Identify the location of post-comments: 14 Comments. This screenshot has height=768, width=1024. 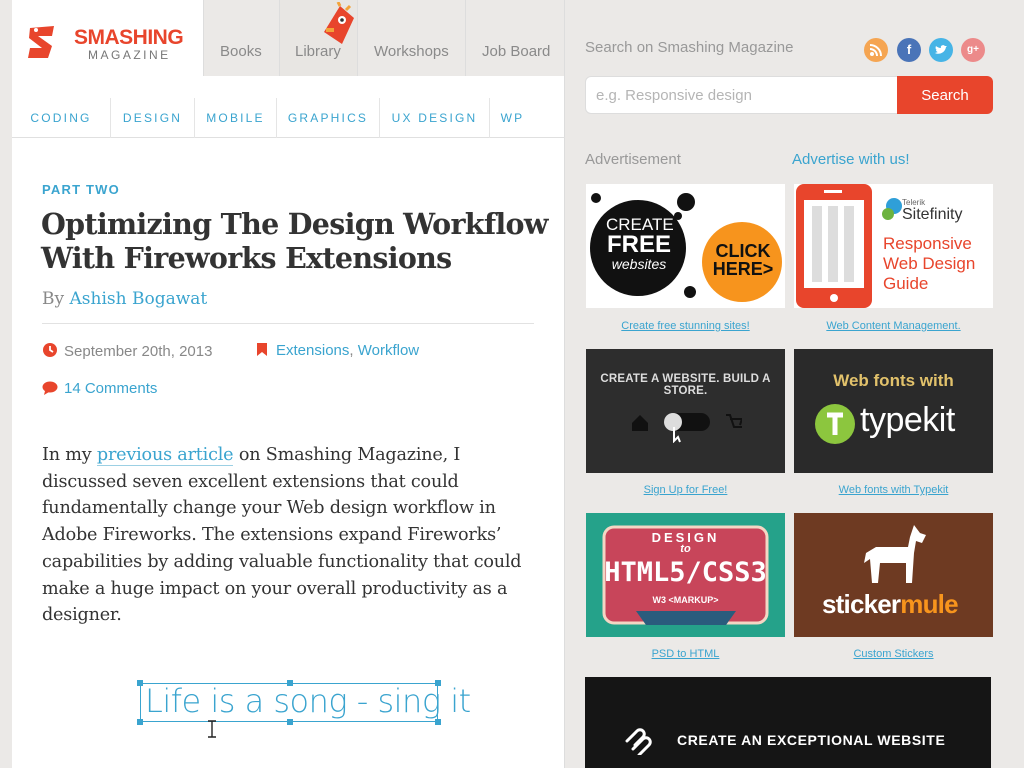
(99, 388).